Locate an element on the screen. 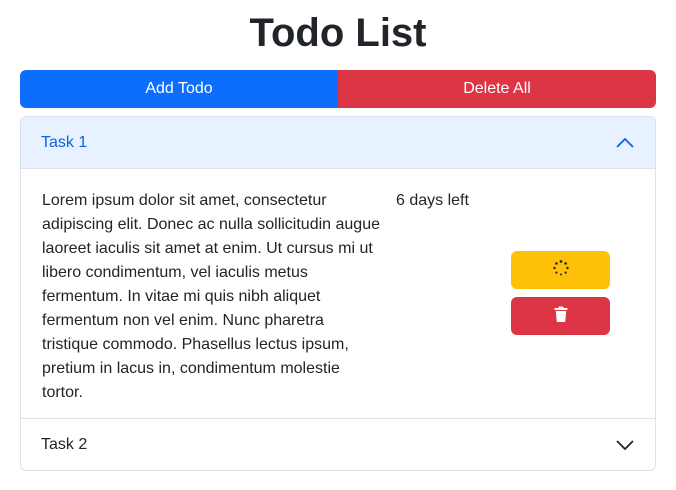 Image resolution: width=676 pixels, height=490 pixels. accordion-header-task-1: Task 1 is located at coordinates (338, 143).